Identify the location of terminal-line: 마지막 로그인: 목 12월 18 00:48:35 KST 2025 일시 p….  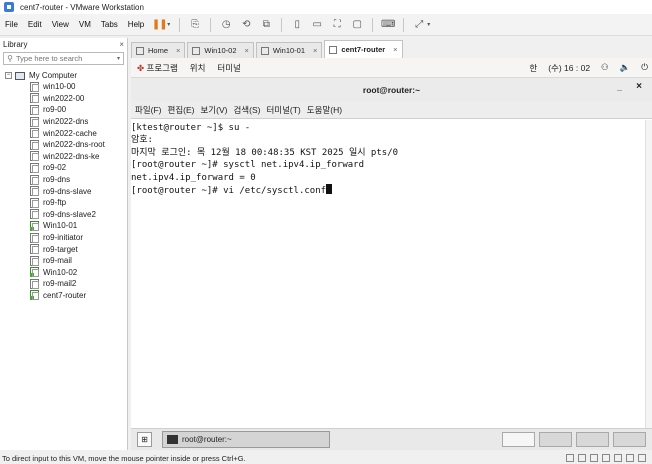
(391, 153).